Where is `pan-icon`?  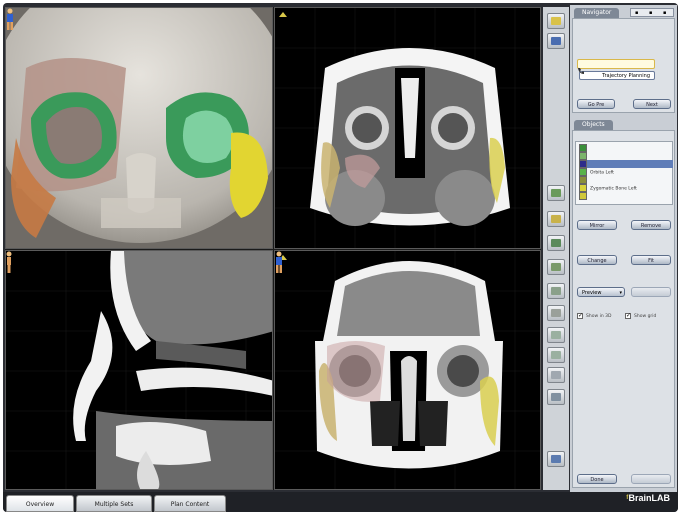 pan-icon is located at coordinates (556, 243).